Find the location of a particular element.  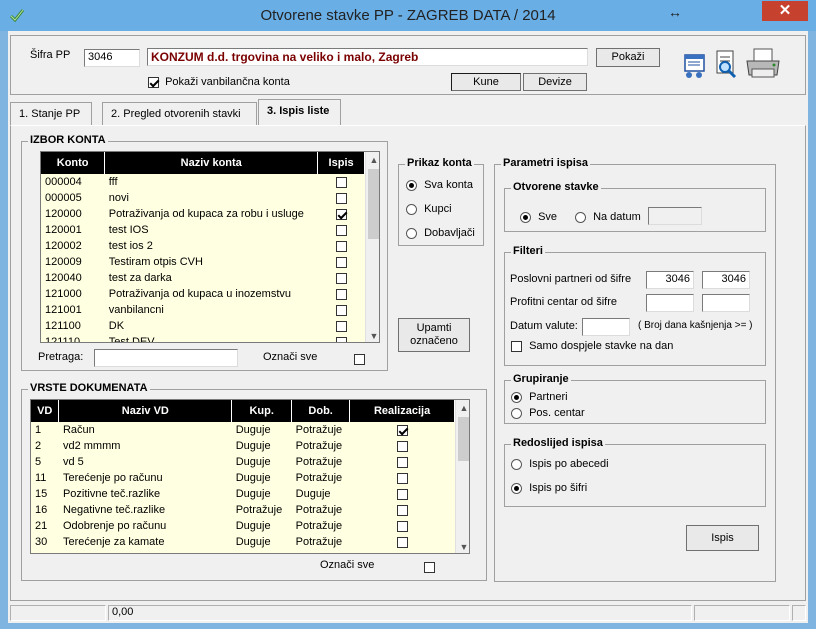

dospjele-checkbox is located at coordinates (516, 346).